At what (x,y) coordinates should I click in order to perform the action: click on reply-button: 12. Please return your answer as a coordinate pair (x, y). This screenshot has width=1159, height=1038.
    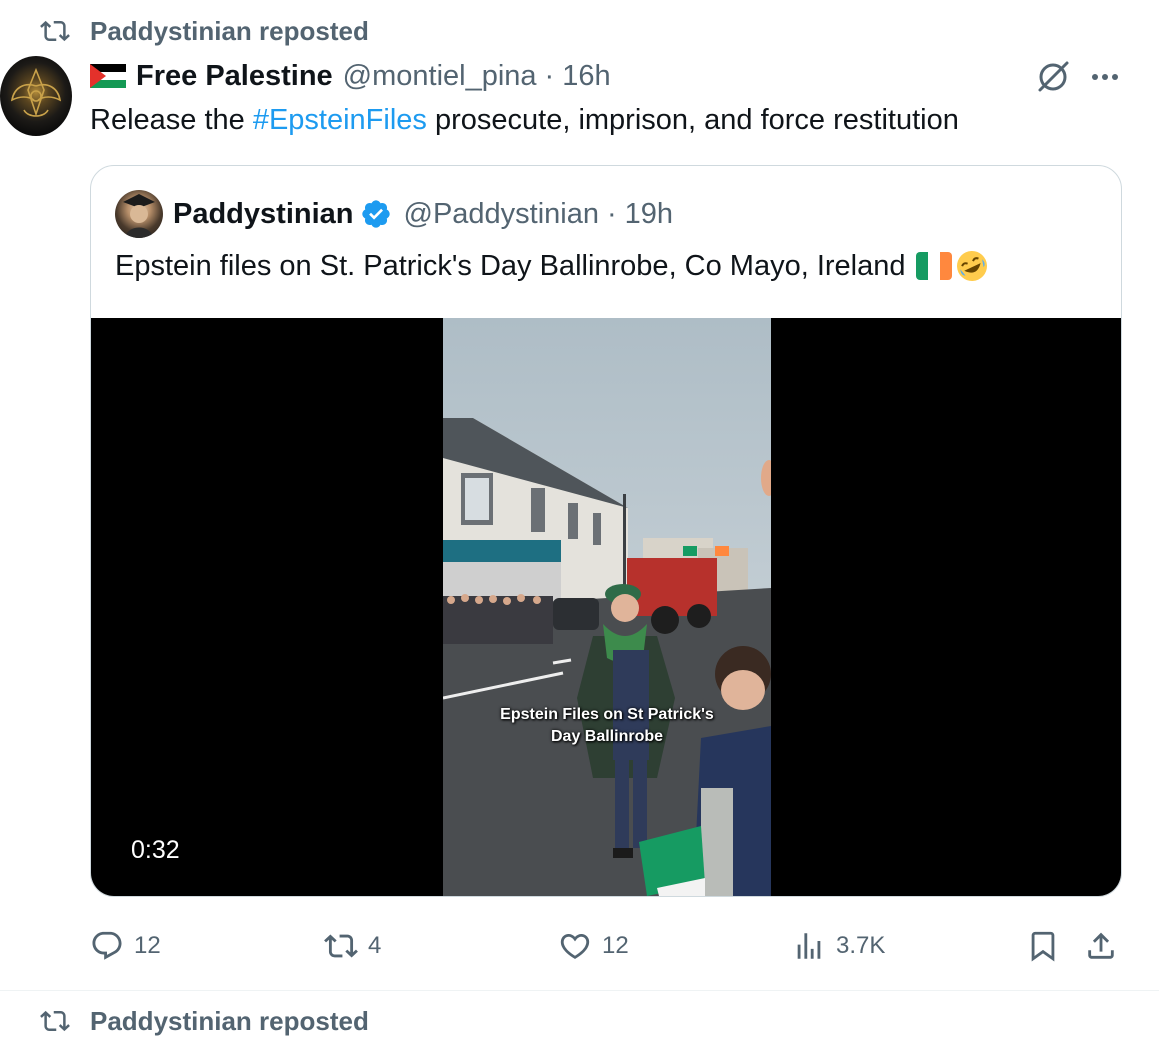
    Looking at the image, I should click on (125, 946).